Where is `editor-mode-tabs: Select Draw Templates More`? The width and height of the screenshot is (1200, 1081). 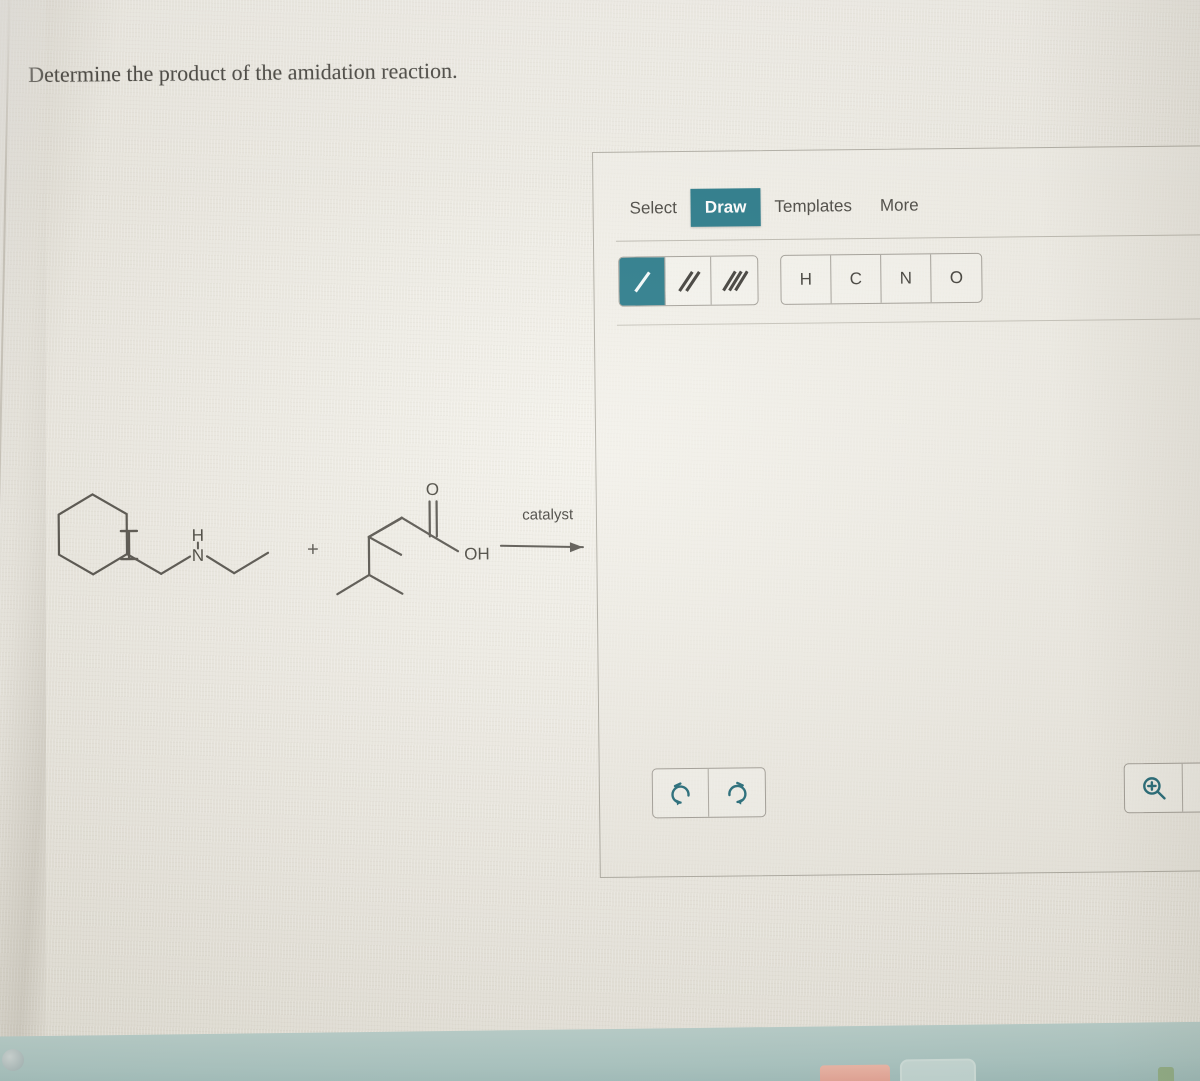 editor-mode-tabs: Select Draw Templates More is located at coordinates (907, 205).